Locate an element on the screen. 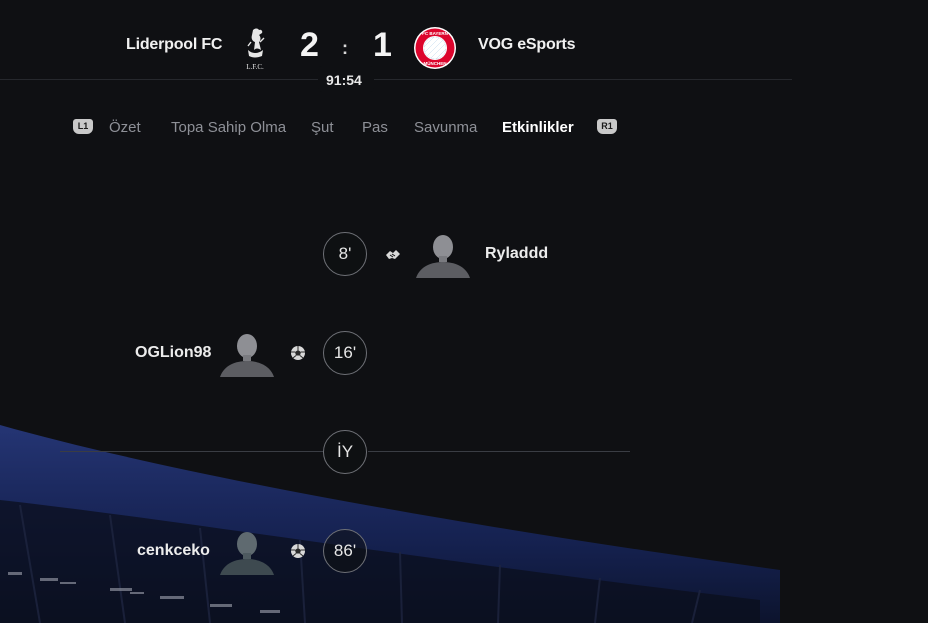  event-player-name: cenkceko is located at coordinates (173, 550).